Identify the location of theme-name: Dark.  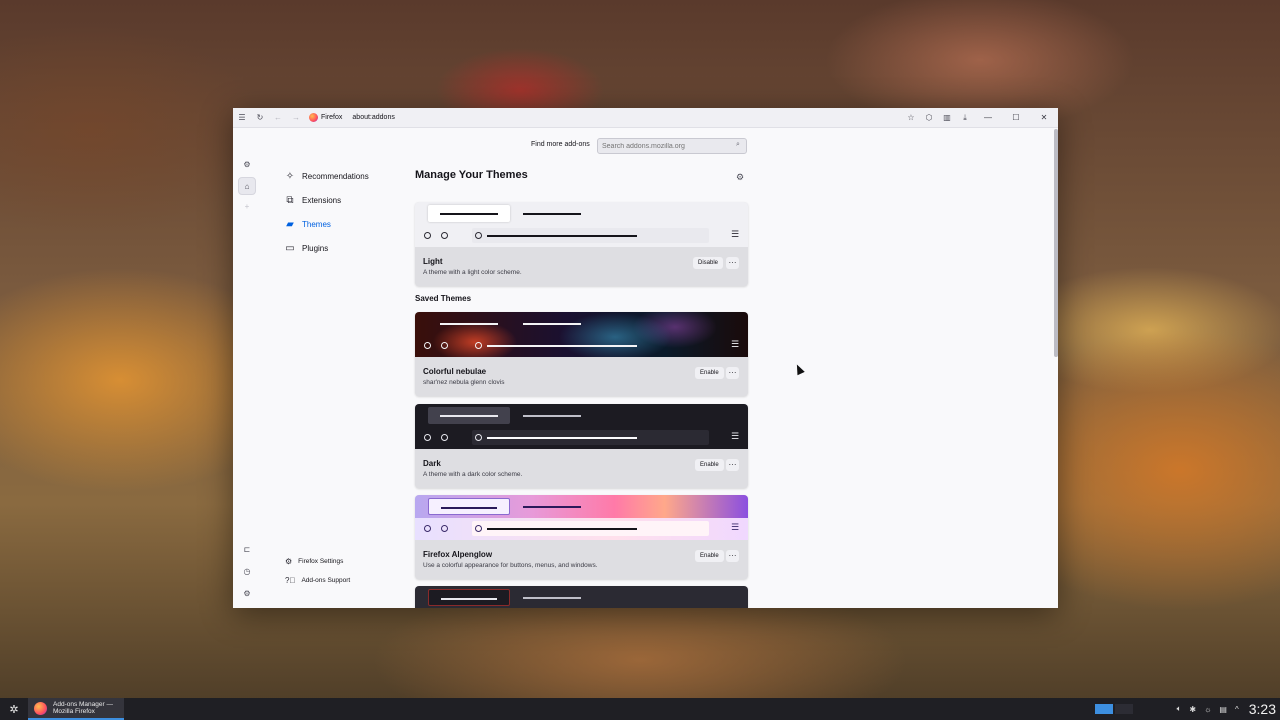
(432, 463).